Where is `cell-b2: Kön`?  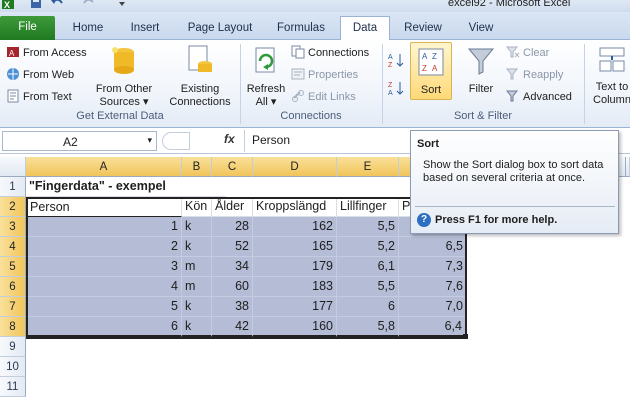
cell-b2: Kön is located at coordinates (197, 207).